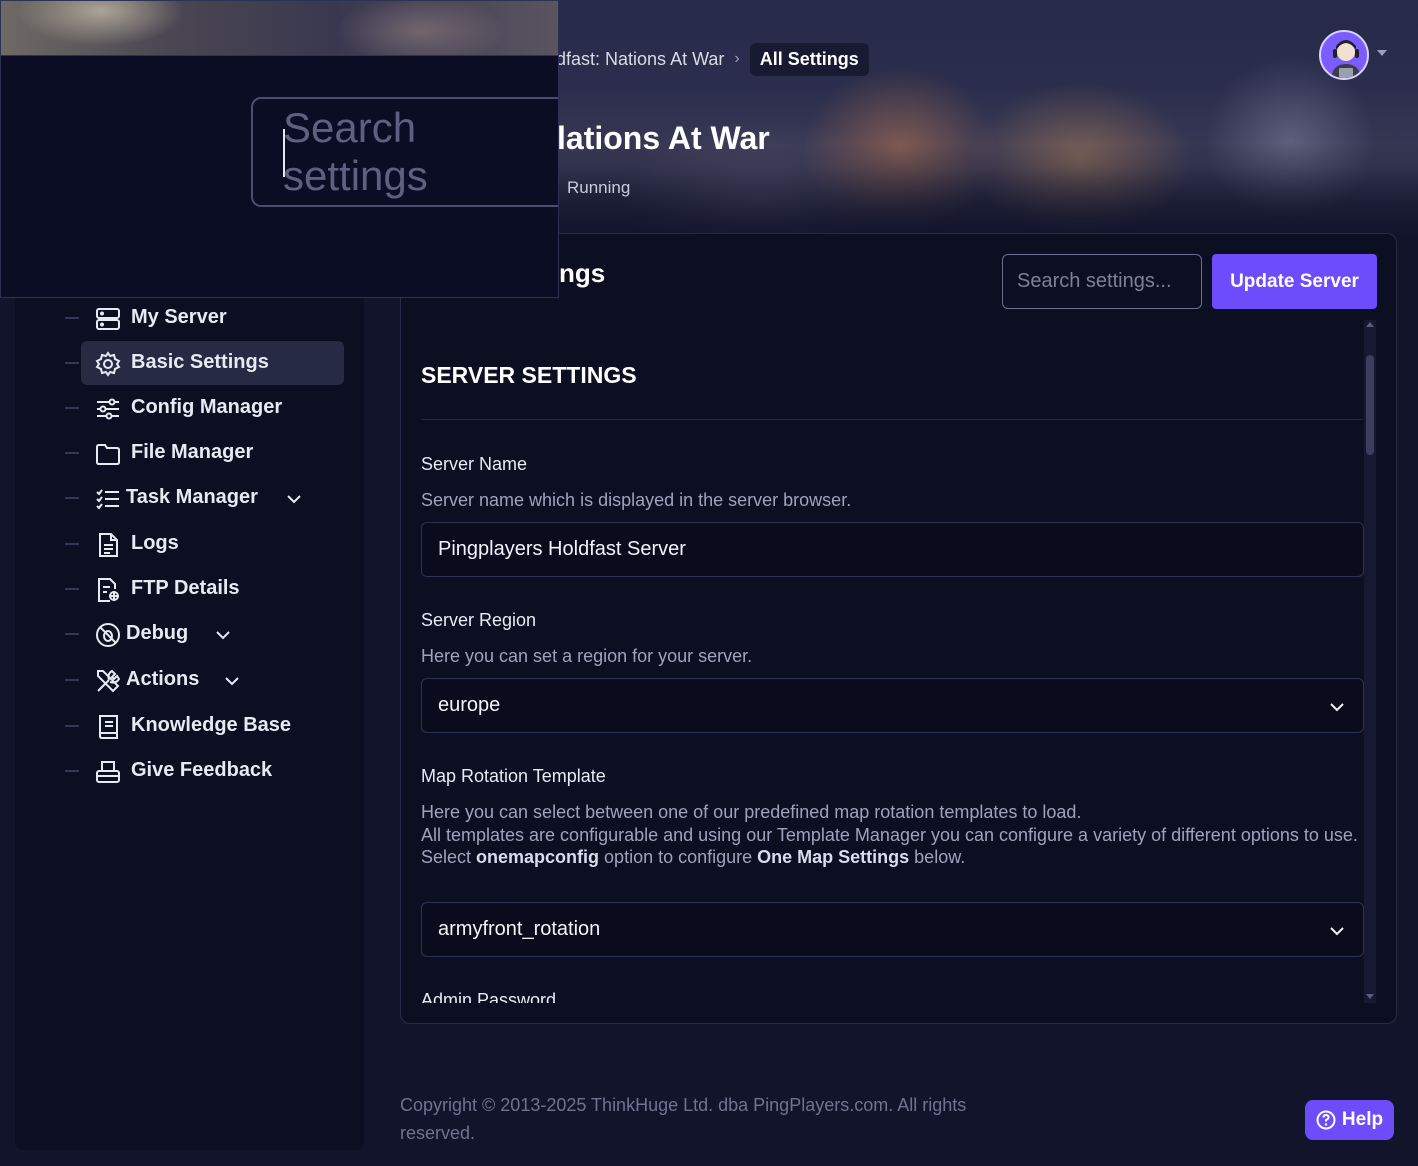  What do you see at coordinates (192, 497) in the screenshot?
I see `sidebar-item-label: Task Manager` at bounding box center [192, 497].